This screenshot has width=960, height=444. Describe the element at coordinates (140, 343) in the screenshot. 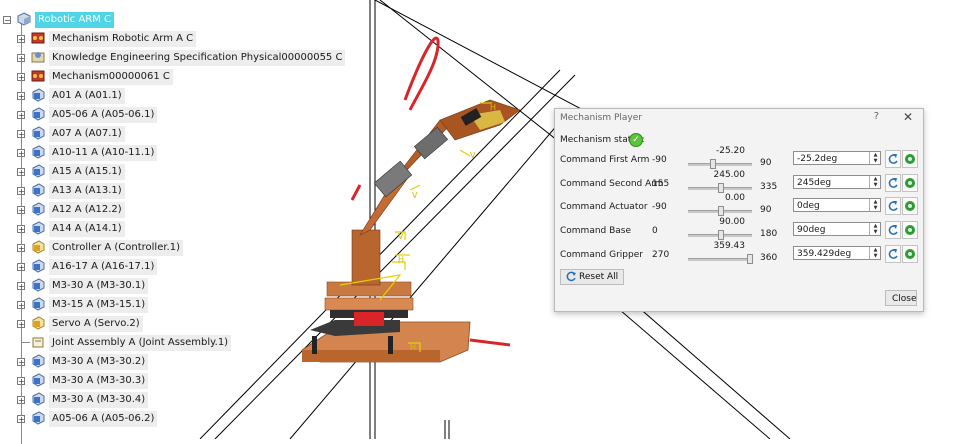

I see `tree-item-label: Joint Assembly A (Joint Assembly.1)` at that location.